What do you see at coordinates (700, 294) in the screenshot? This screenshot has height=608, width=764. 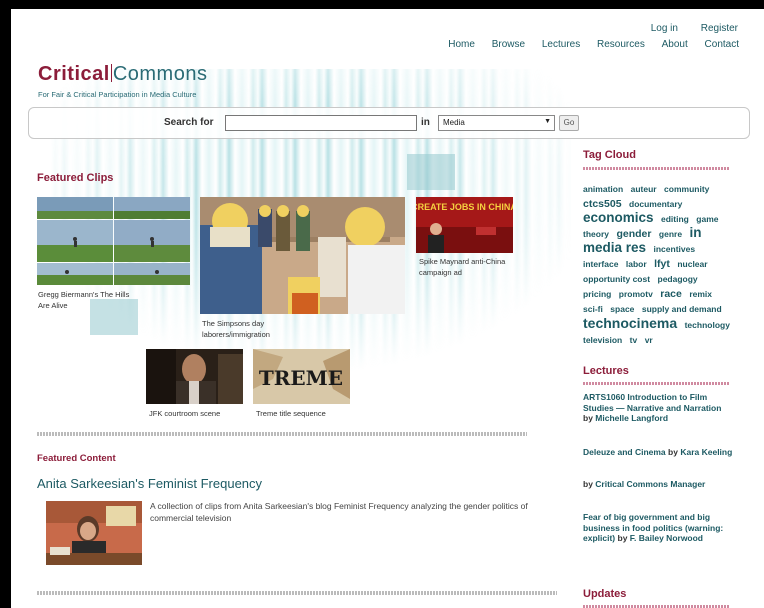 I see `tag-link: remix` at bounding box center [700, 294].